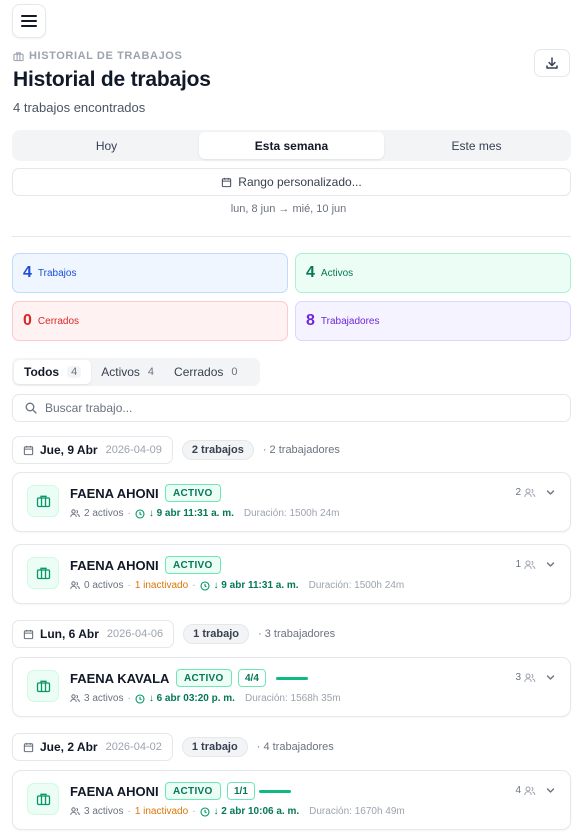 Image resolution: width=577 pixels, height=838 pixels. I want to click on filter-tab-cerrados: Cerrados 0, so click(205, 372).